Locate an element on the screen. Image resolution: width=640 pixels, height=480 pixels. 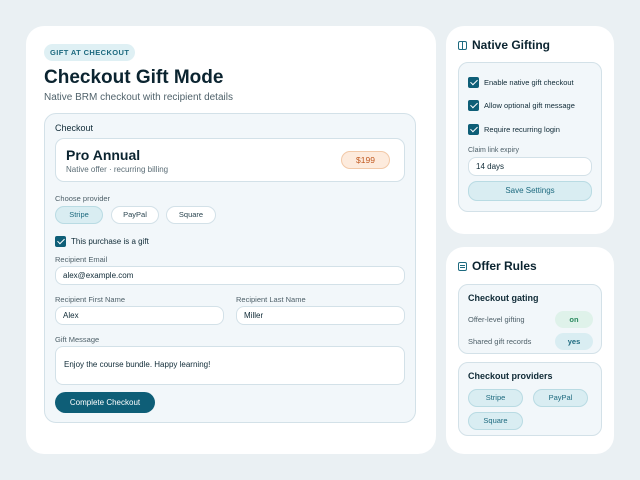
save-settings-button: Save Settings is located at coordinates (530, 191).